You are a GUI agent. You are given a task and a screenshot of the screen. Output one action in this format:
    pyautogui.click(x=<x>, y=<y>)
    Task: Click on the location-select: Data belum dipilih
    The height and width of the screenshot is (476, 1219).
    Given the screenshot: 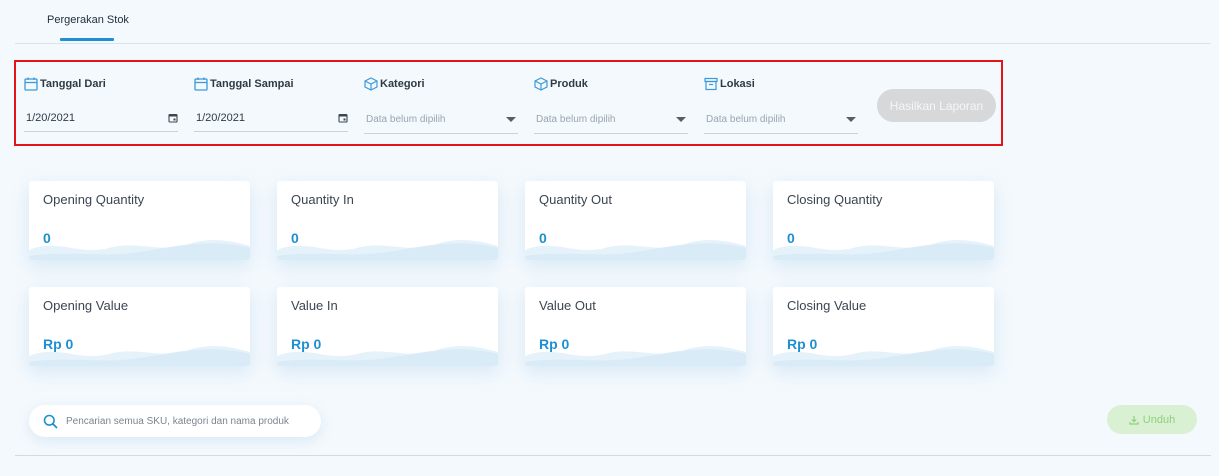 What is the action you would take?
    pyautogui.click(x=781, y=120)
    